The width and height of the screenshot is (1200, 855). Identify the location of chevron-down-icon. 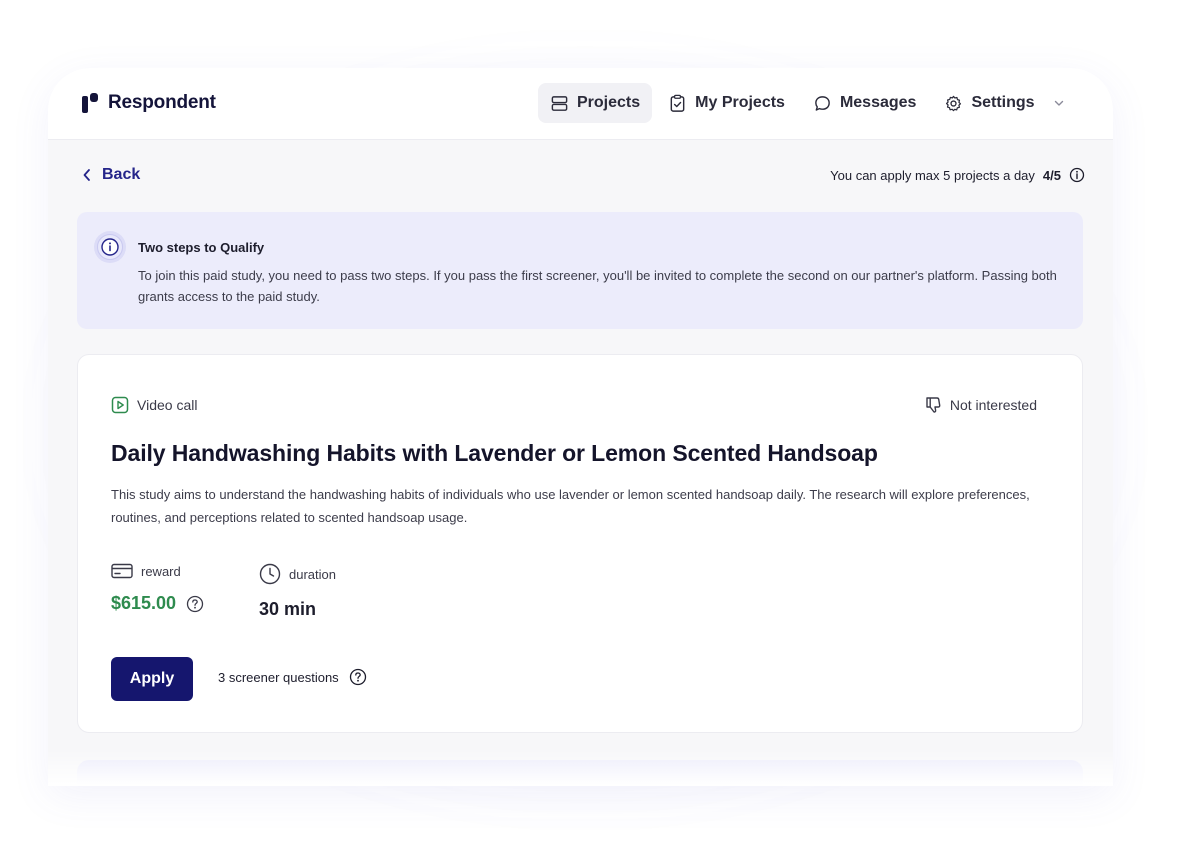
(1059, 103).